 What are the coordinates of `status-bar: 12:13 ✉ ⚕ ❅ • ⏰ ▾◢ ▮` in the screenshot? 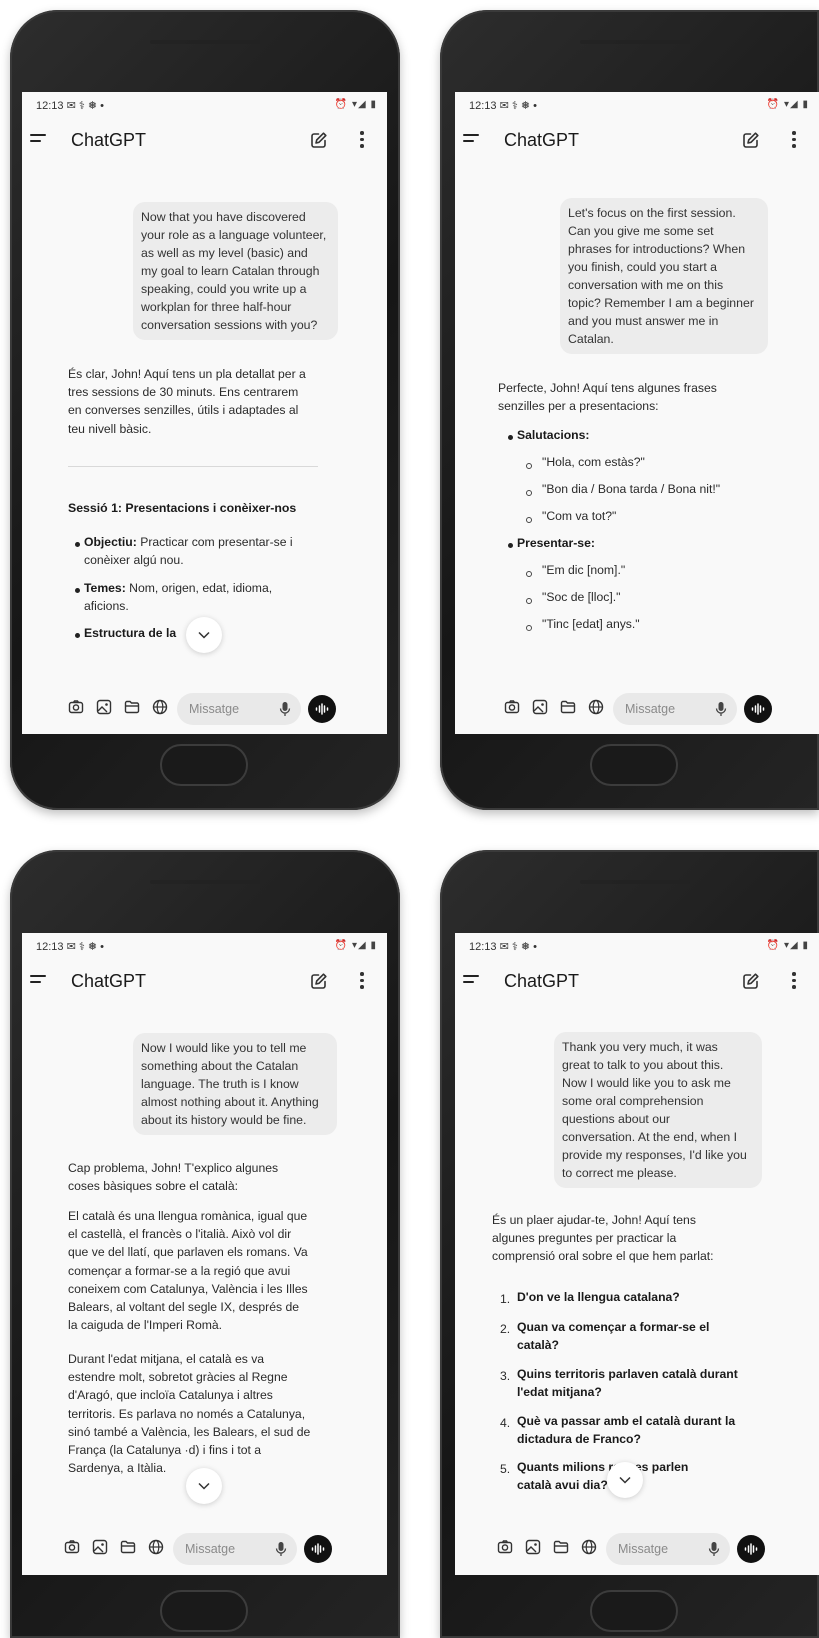 It's located at (204, 946).